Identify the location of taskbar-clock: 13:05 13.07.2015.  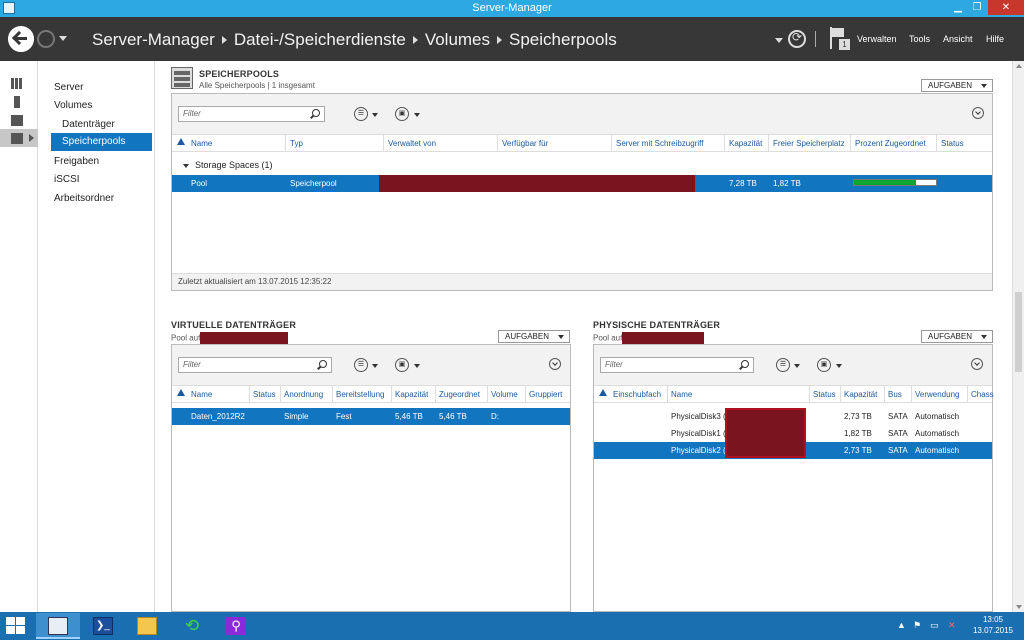
(993, 625).